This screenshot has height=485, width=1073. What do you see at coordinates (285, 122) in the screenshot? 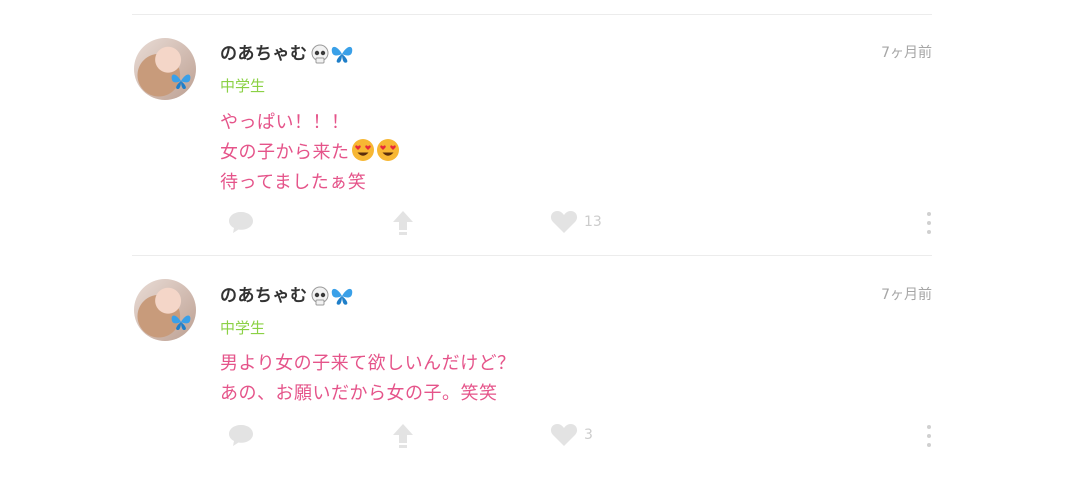
I see `post-line: やっぱい！！！` at bounding box center [285, 122].